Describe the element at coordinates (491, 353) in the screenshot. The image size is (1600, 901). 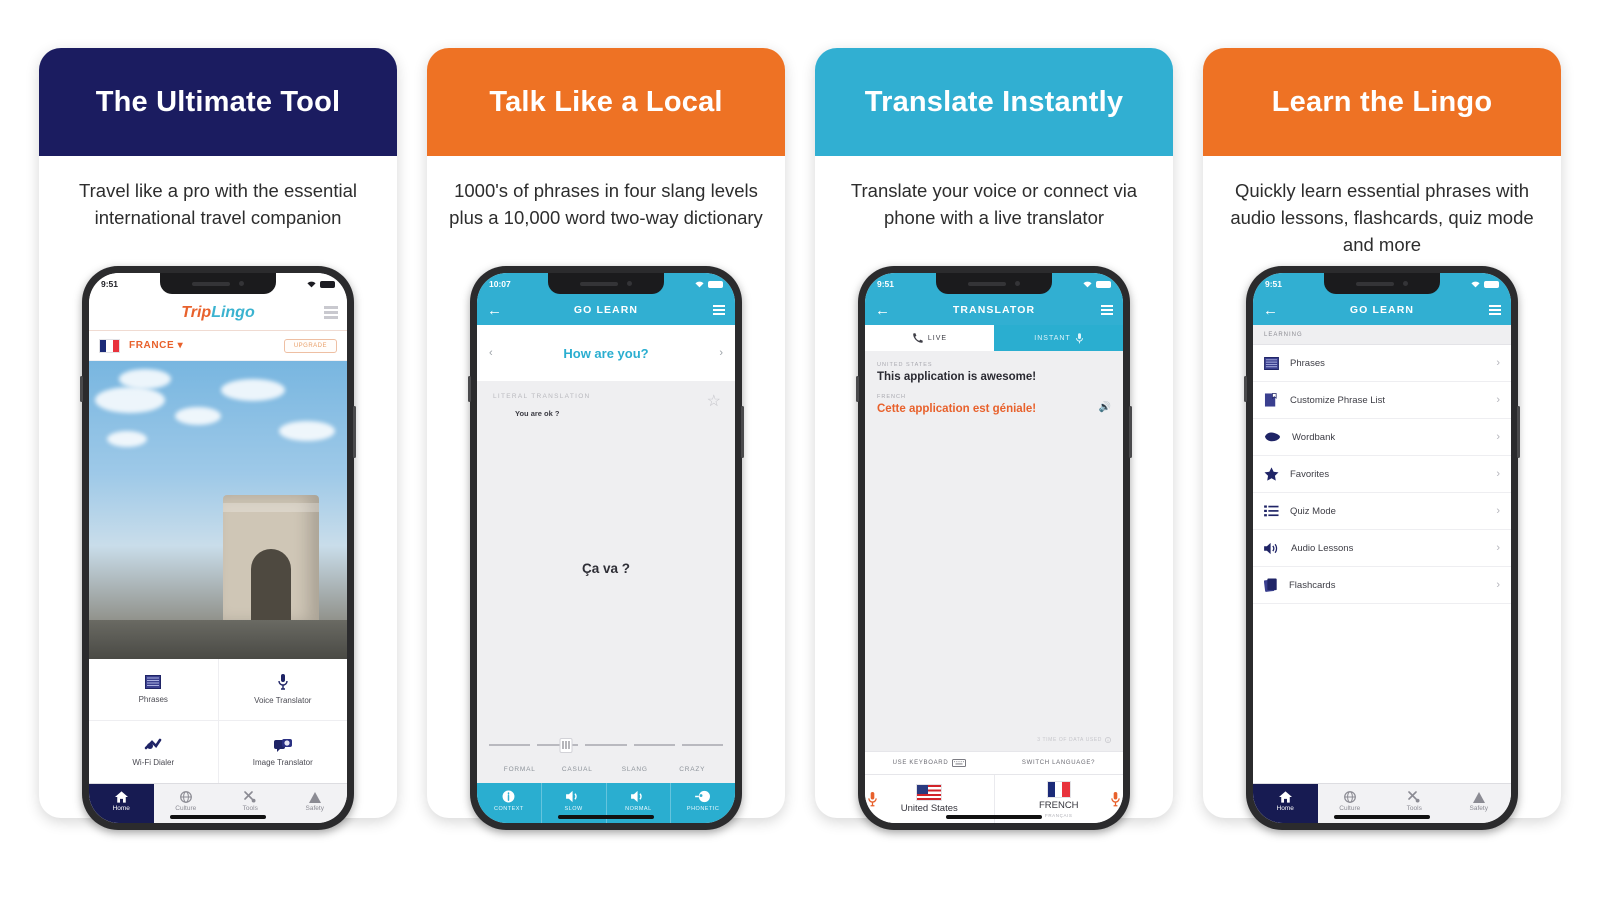
I see `prev-phrase-arrow: ‹` at that location.